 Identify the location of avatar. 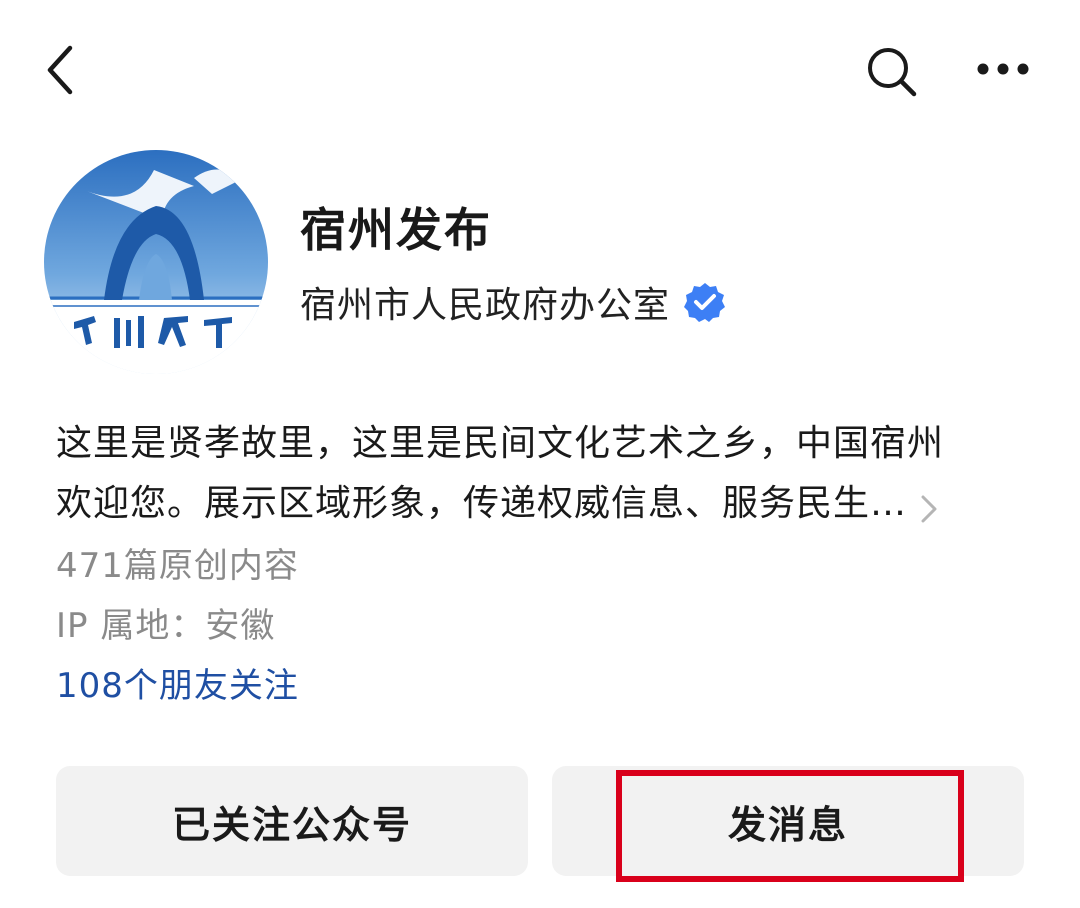
(156, 262).